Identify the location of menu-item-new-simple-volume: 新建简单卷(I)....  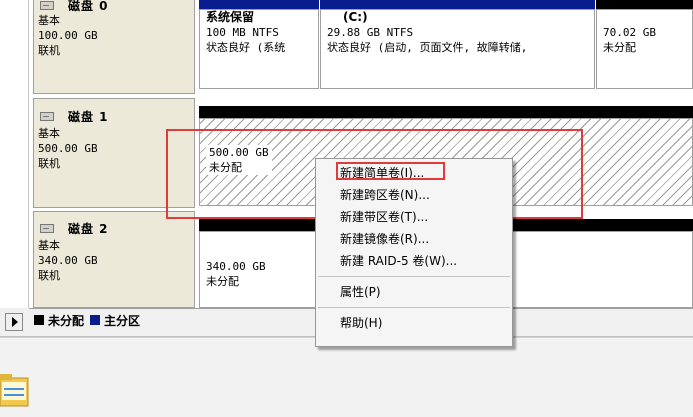
(414, 173).